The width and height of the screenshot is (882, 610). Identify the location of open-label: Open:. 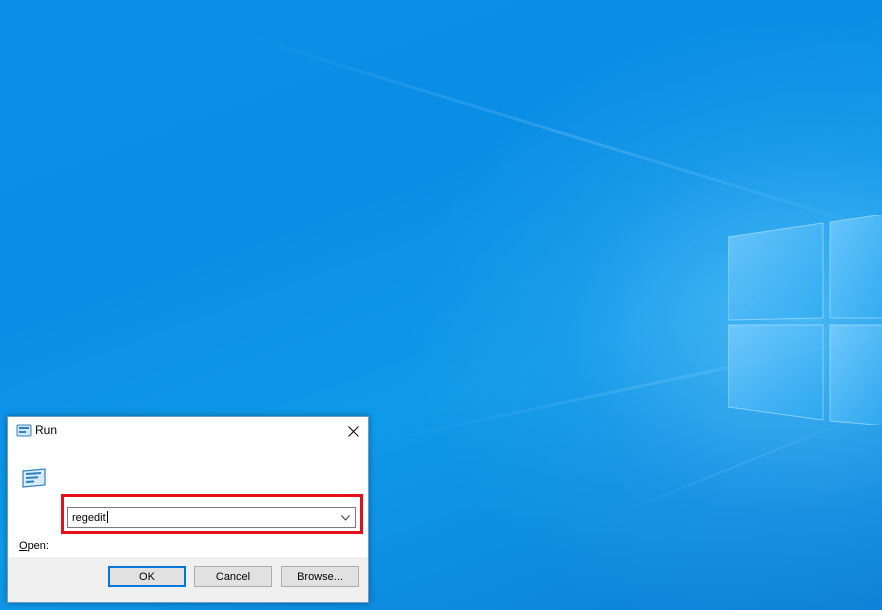
(34, 546).